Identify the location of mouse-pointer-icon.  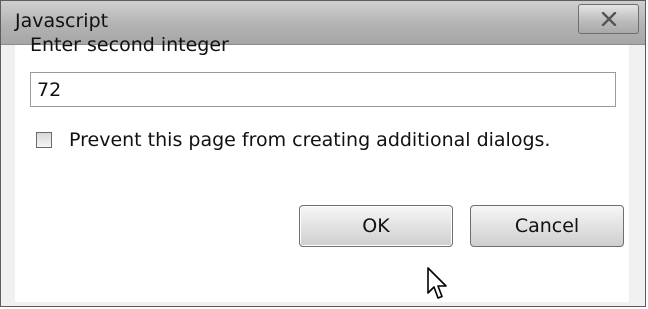
(437, 283).